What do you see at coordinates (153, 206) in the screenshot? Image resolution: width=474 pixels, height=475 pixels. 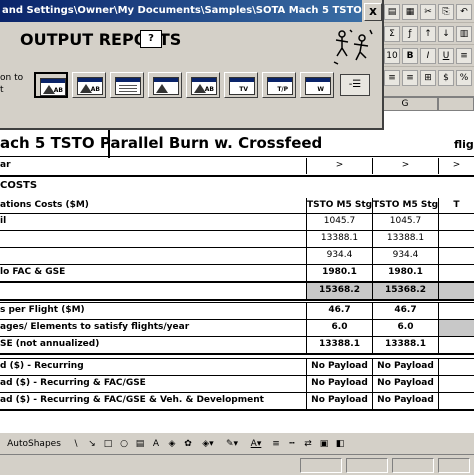 I see `cell: ations Costs ($M)` at bounding box center [153, 206].